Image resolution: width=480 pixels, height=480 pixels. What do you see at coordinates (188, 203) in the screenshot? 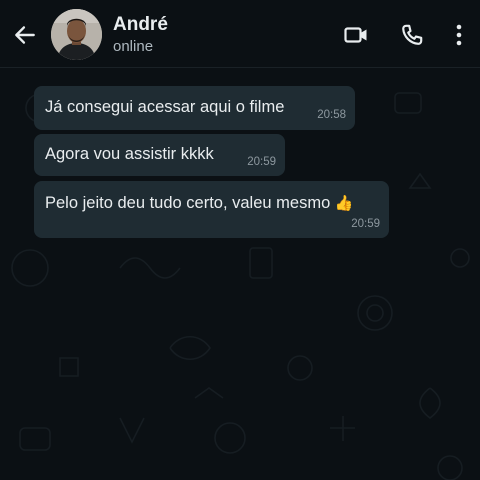
I see `message-text-body: Pelo jeito deu tudo certo, valeu mesmo` at bounding box center [188, 203].